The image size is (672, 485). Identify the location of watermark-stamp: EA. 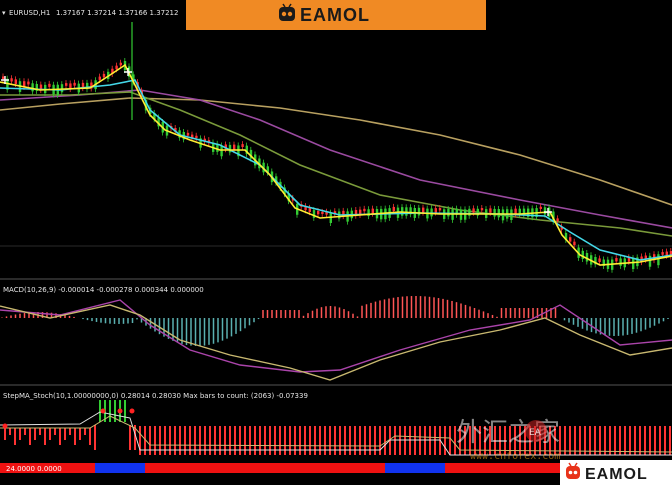
(535, 433).